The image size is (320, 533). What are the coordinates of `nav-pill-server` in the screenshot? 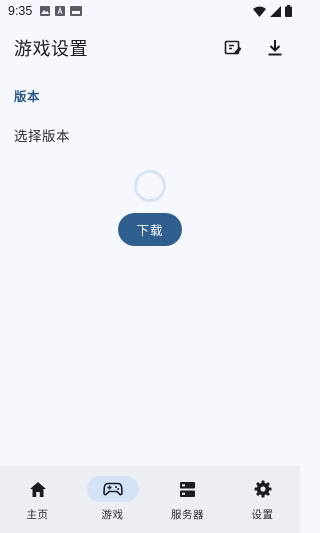 It's located at (188, 489).